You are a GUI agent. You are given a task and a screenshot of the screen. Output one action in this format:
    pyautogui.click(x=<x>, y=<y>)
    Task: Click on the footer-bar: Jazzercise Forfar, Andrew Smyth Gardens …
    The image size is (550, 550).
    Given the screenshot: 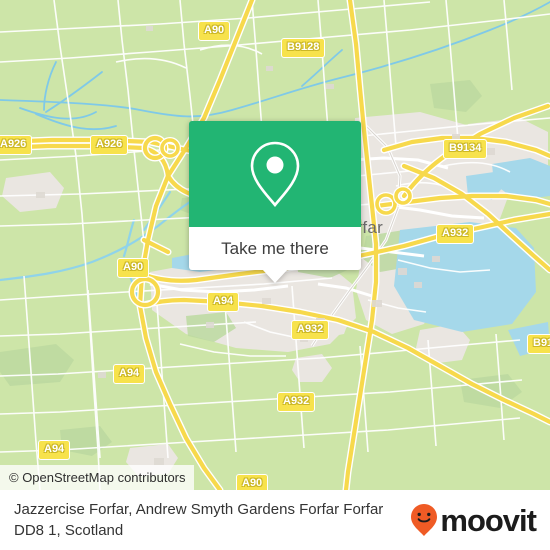 What is the action you would take?
    pyautogui.click(x=275, y=520)
    